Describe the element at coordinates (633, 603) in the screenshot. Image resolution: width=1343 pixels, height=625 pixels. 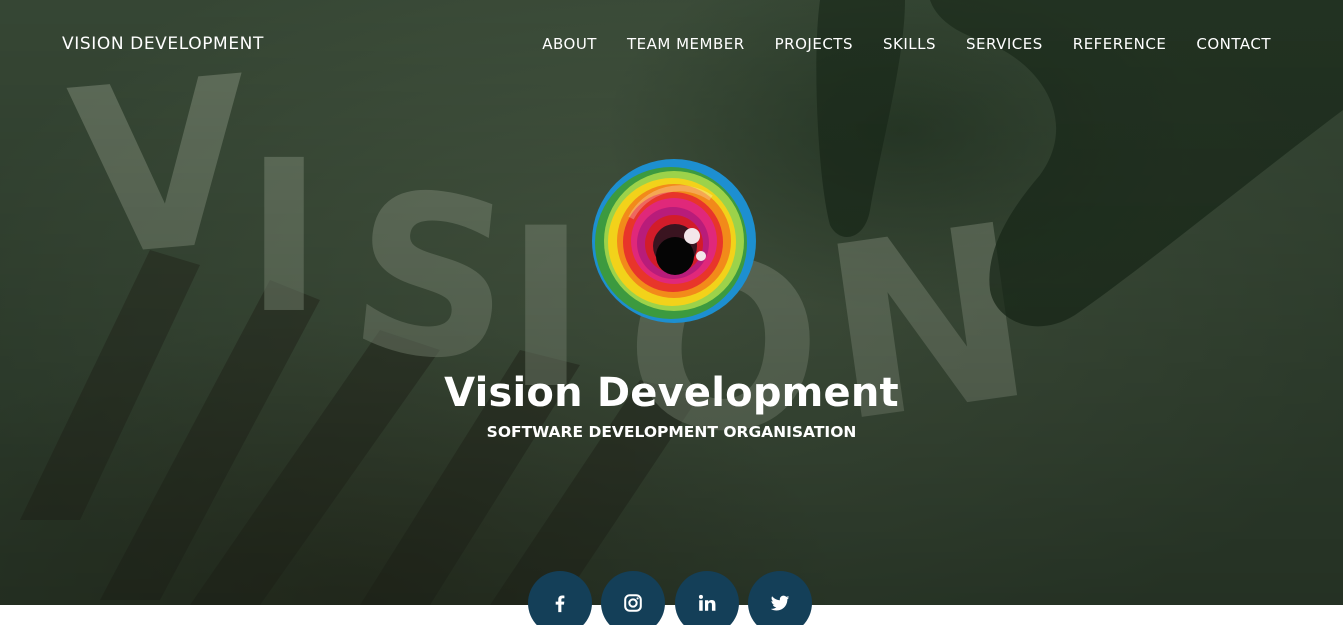
I see `instagram-icon` at that location.